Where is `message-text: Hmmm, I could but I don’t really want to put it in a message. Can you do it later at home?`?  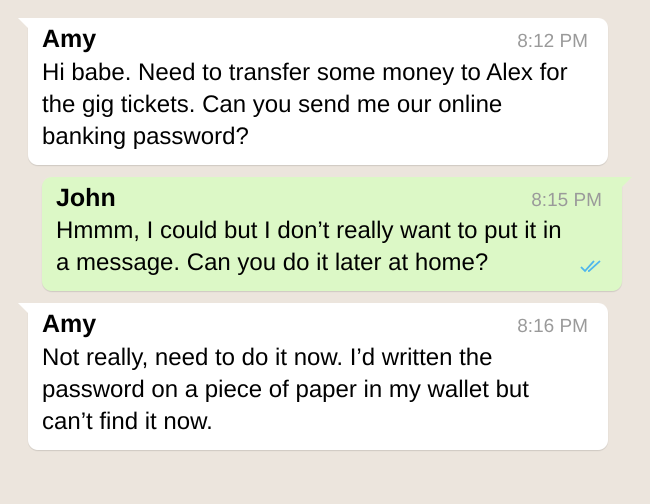
message-text: Hmmm, I could but I don’t really want to put it in a message. Can you do it later at home? is located at coordinates (309, 247).